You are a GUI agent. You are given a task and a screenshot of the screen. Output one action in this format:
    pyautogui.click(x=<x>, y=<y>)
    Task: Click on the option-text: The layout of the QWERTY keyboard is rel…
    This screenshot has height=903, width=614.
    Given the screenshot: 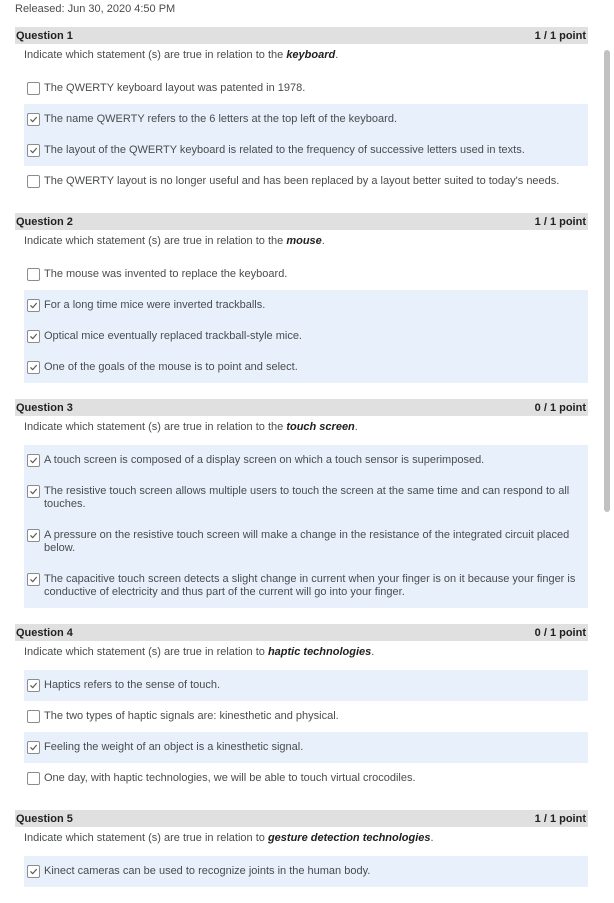 What is the action you would take?
    pyautogui.click(x=284, y=150)
    